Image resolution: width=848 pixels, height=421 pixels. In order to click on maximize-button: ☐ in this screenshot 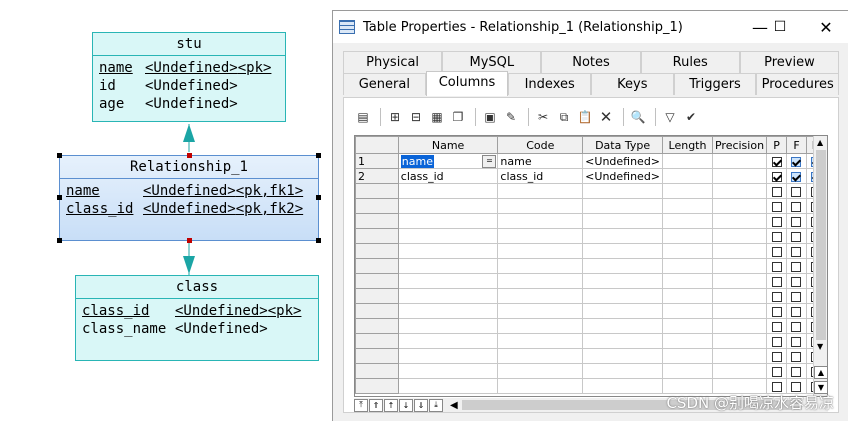, I will do `click(780, 27)`.